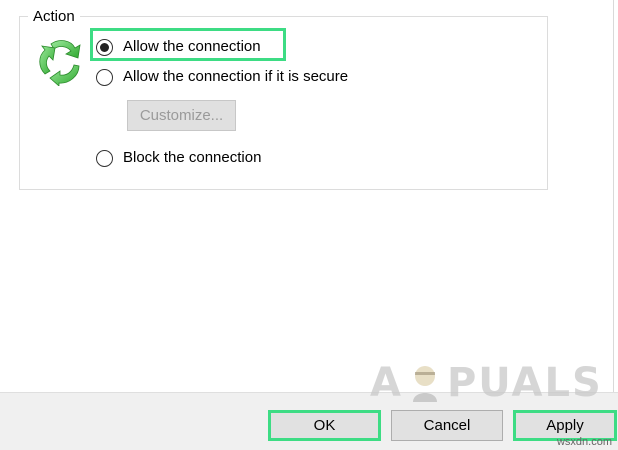 The height and width of the screenshot is (450, 618). Describe the element at coordinates (584, 442) in the screenshot. I see `site-tag: wsxdn.com` at that location.